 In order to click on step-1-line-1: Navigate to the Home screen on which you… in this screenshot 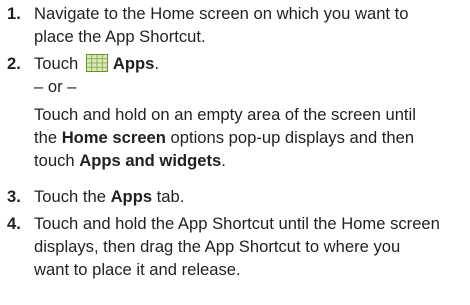, I will do `click(221, 13)`.